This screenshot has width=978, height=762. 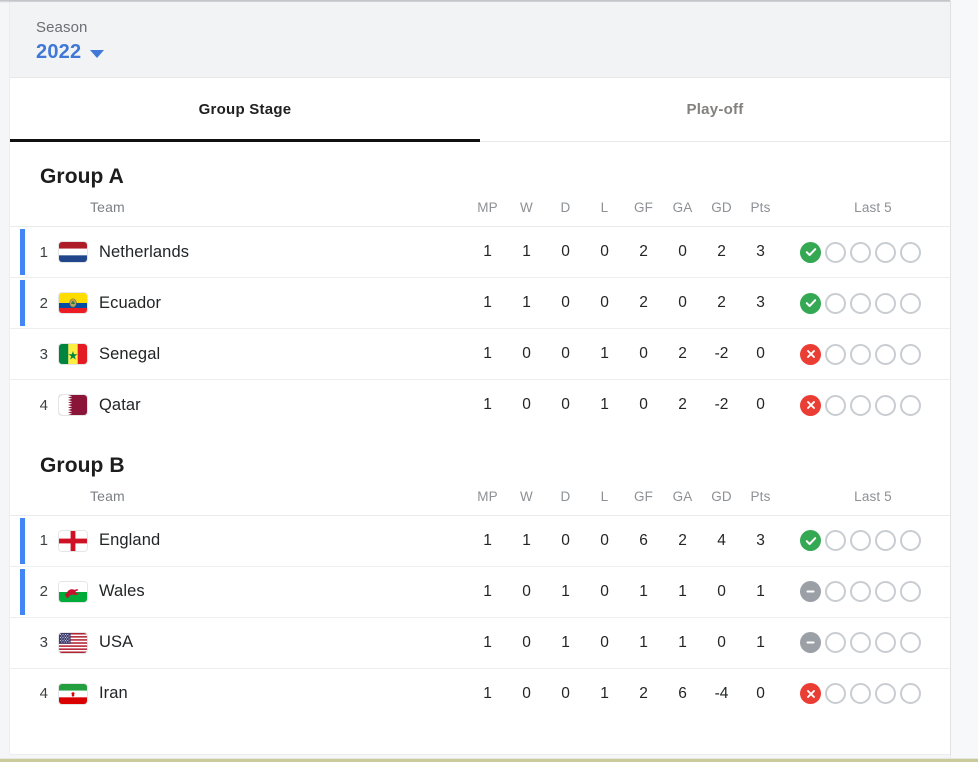 I want to click on flag-iran-icon, so click(x=73, y=693).